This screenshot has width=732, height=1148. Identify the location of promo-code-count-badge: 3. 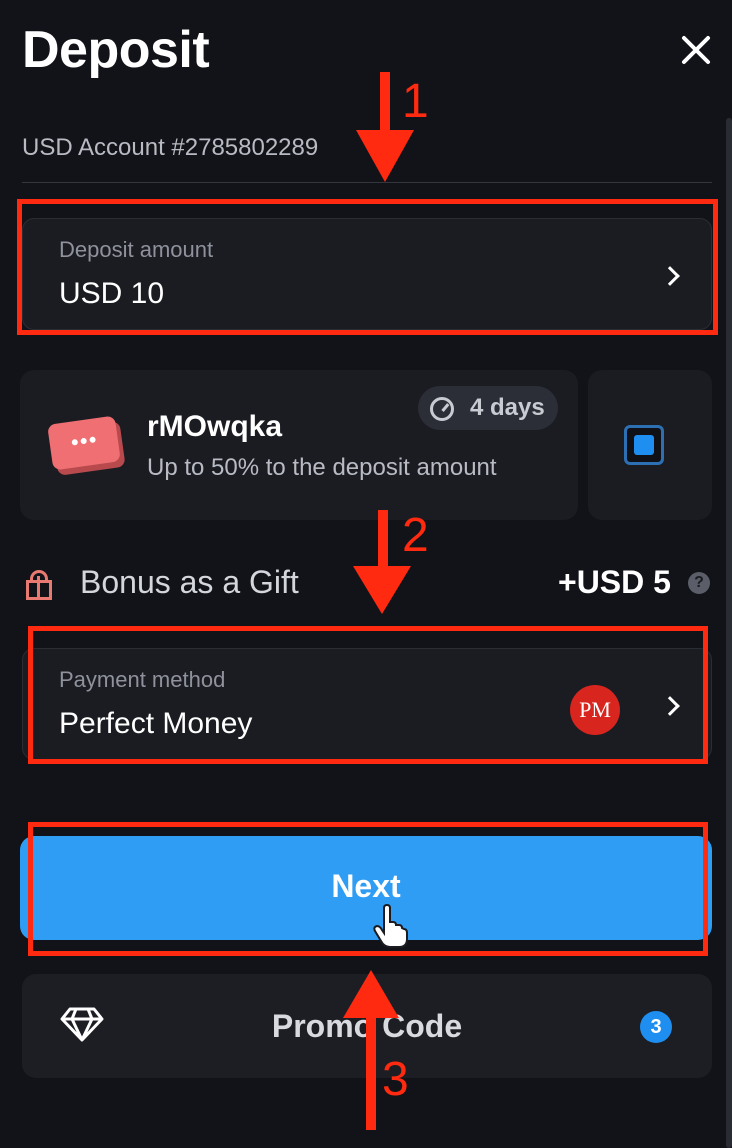
(656, 1027).